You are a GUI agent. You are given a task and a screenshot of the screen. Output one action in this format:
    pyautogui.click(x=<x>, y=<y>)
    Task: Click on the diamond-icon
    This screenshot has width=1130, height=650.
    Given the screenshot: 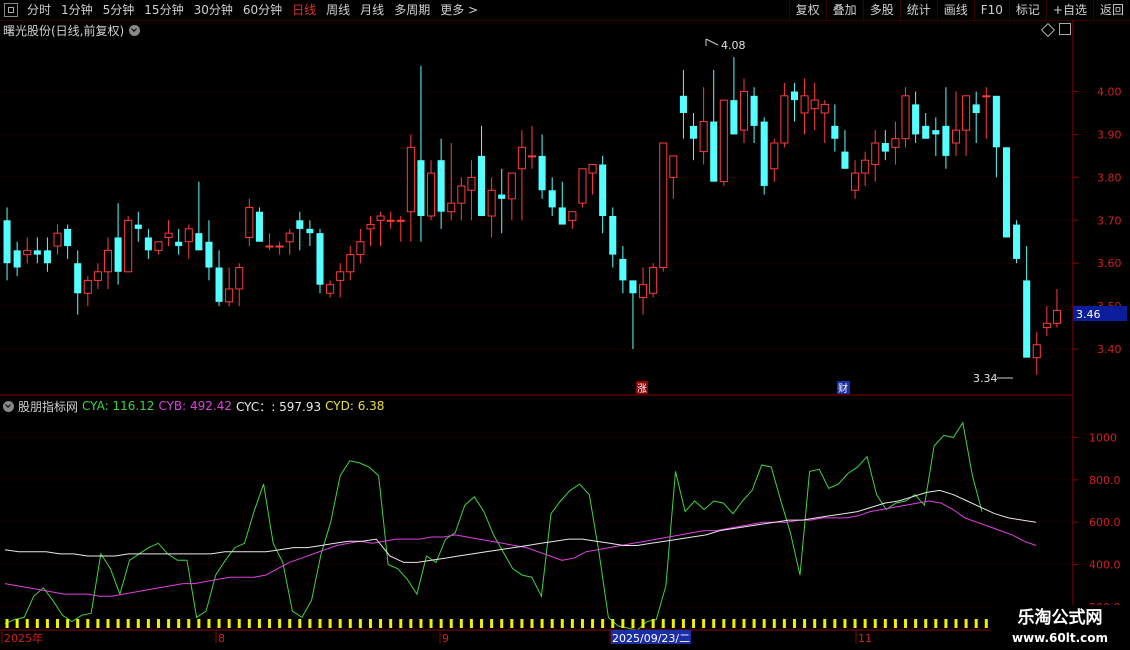 What is the action you would take?
    pyautogui.click(x=1048, y=30)
    